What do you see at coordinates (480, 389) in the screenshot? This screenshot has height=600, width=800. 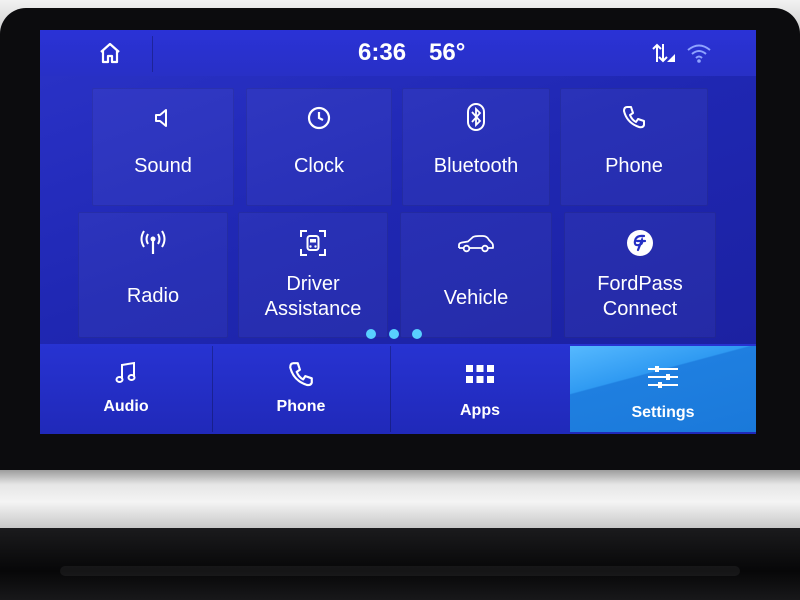 I see `nav-apps: Apps` at bounding box center [480, 389].